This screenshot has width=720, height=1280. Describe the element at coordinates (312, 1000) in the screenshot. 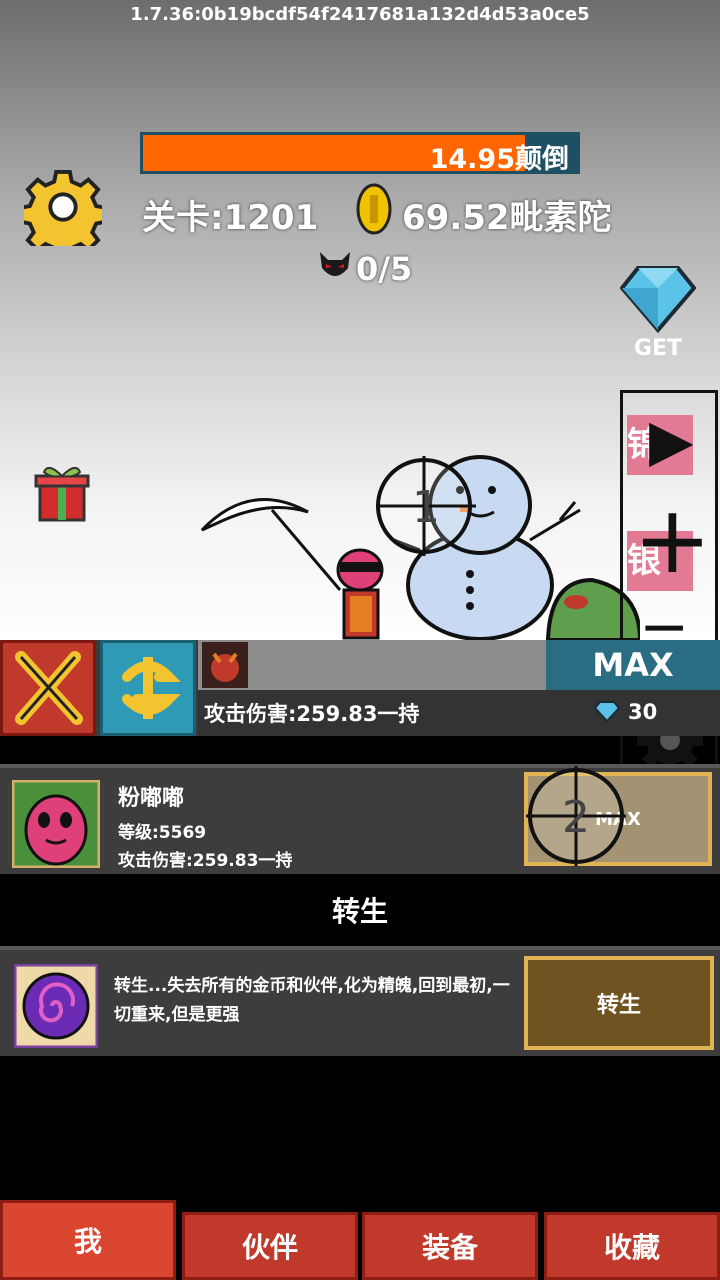

I see `rebirth-description: 转生...失去所有的金币和伙伴,化为精魄,回到最初,一切重来,但是更强` at that location.